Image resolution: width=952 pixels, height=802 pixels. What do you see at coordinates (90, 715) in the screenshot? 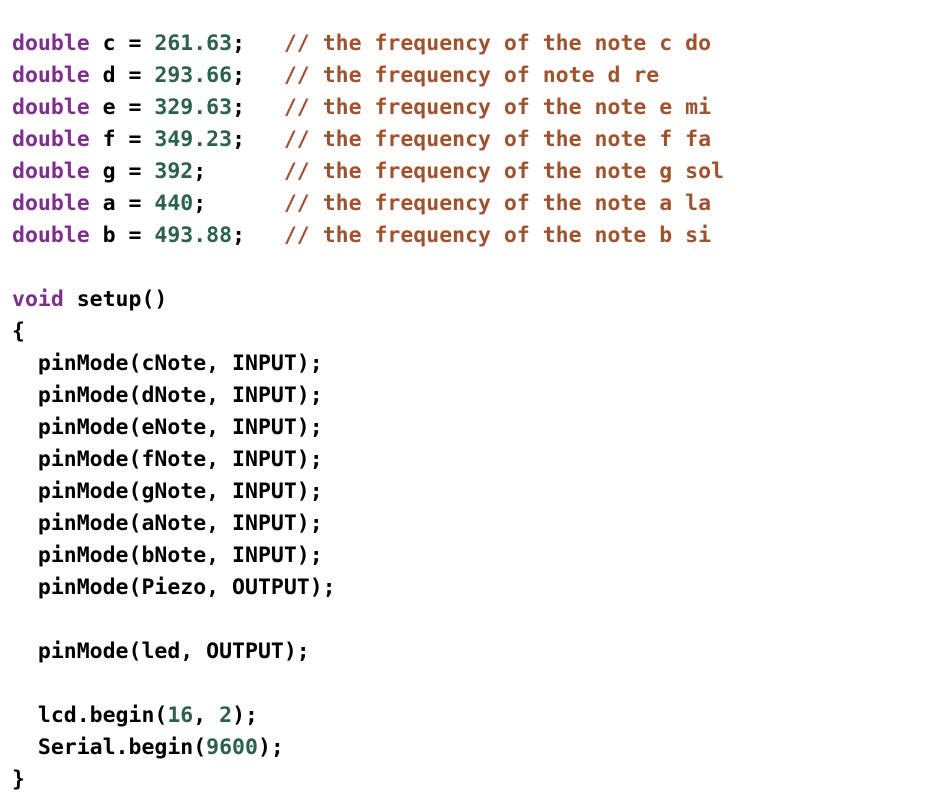
I see `code-token-text: lcd.begin(` at bounding box center [90, 715].